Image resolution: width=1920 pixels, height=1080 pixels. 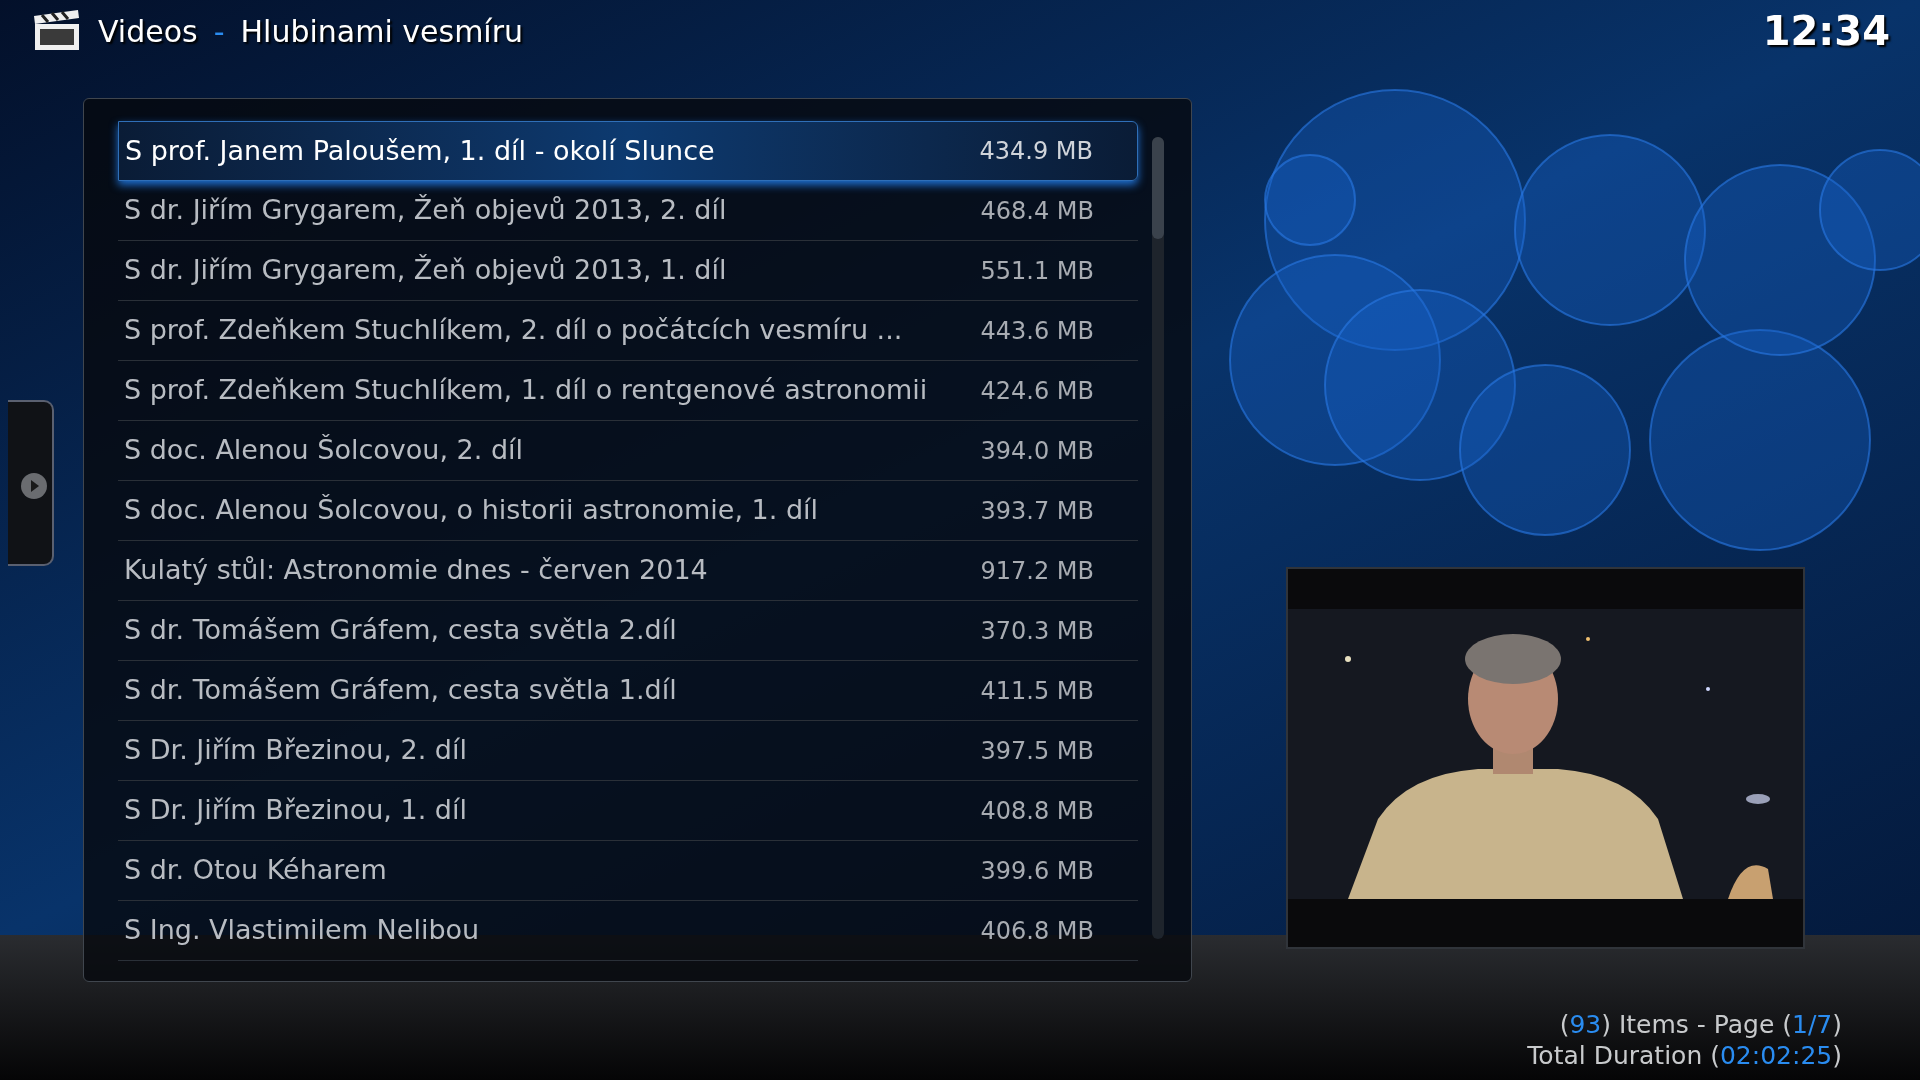 I want to click on list-item: S Ing. Vlastimilem Nelibou 406.8 MB, so click(x=628, y=931).